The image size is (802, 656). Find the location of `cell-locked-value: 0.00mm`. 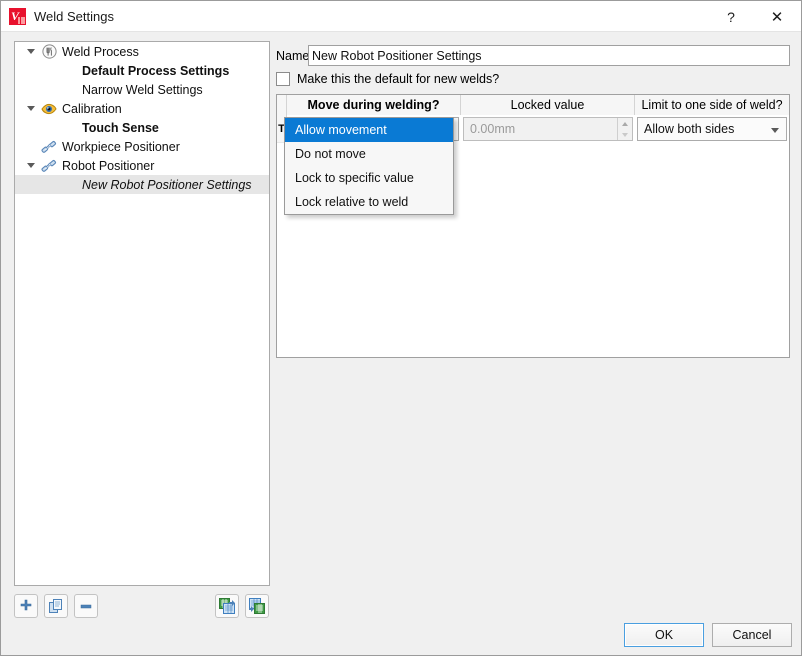

cell-locked-value: 0.00mm is located at coordinates (548, 129).